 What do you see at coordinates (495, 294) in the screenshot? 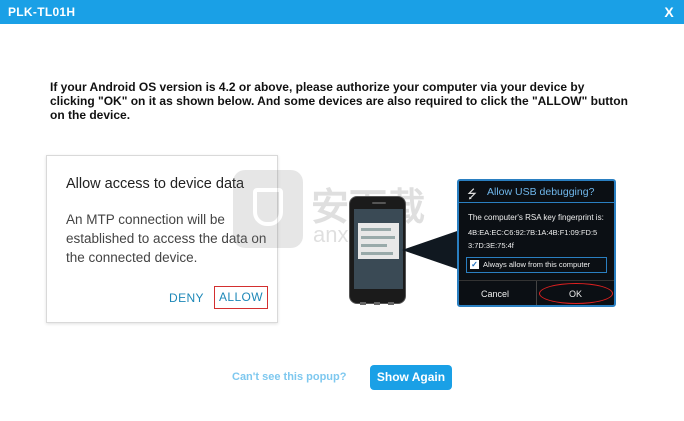
I see `cancel-label: Cancel` at bounding box center [495, 294].